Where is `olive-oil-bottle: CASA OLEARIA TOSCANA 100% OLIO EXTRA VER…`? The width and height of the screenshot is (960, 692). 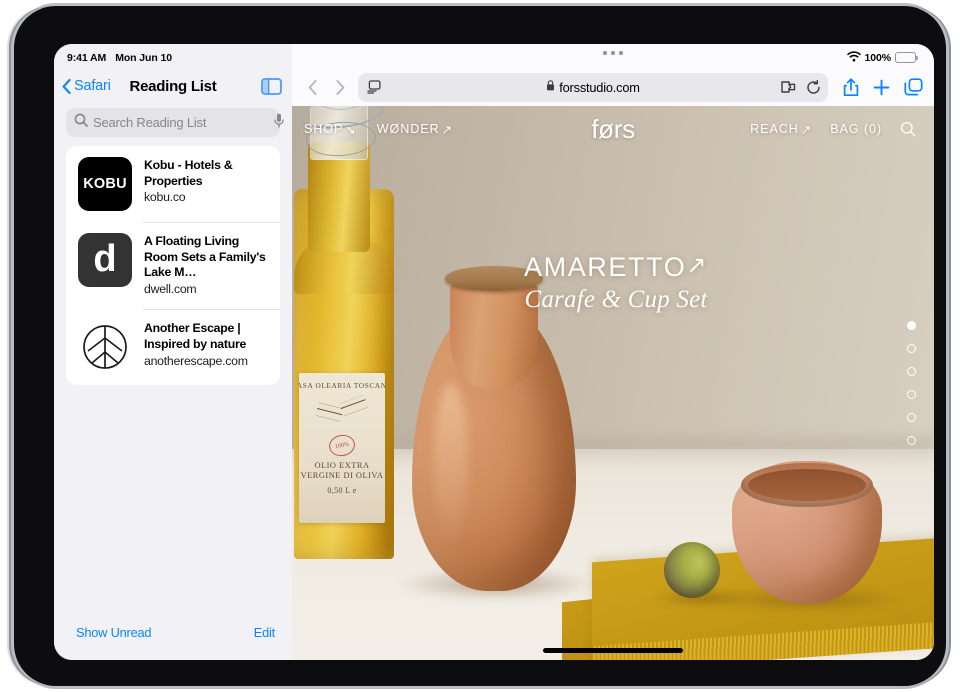 olive-oil-bottle: CASA OLEARIA TOSCANA 100% OLIO EXTRA VER… is located at coordinates (344, 332).